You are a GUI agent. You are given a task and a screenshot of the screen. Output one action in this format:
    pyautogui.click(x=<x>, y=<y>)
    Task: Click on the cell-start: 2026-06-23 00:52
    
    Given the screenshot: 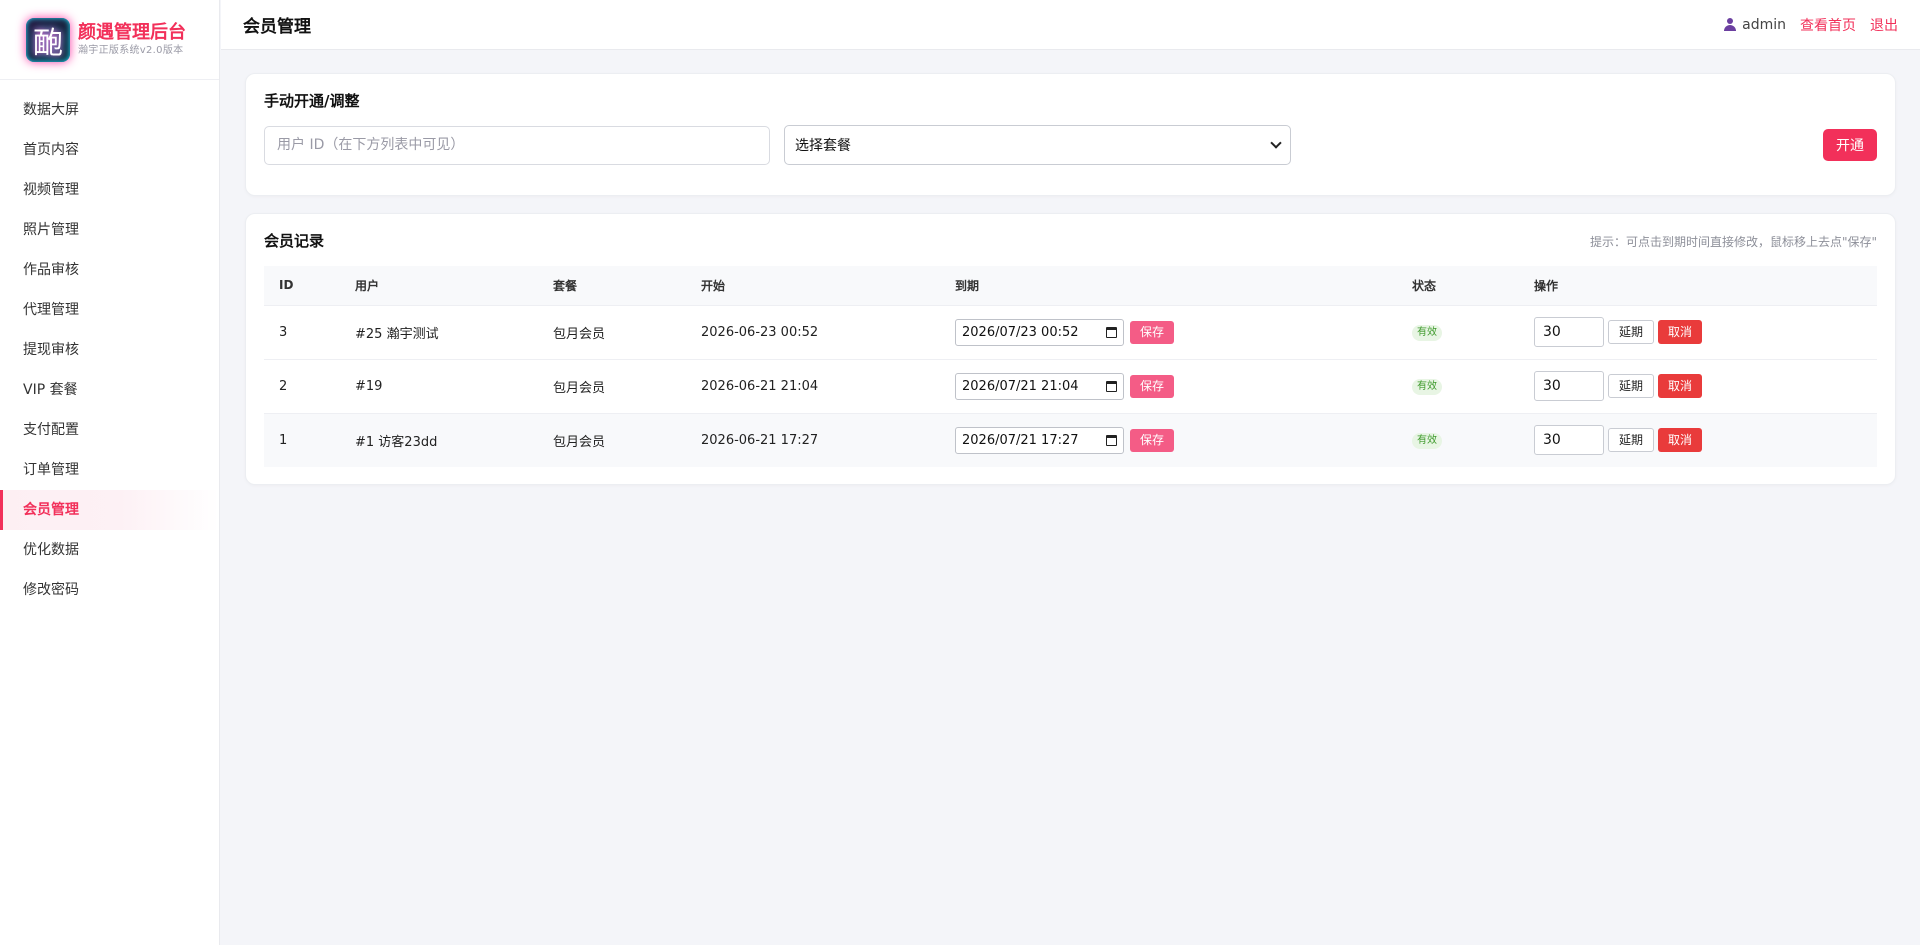 What is the action you would take?
    pyautogui.click(x=813, y=332)
    